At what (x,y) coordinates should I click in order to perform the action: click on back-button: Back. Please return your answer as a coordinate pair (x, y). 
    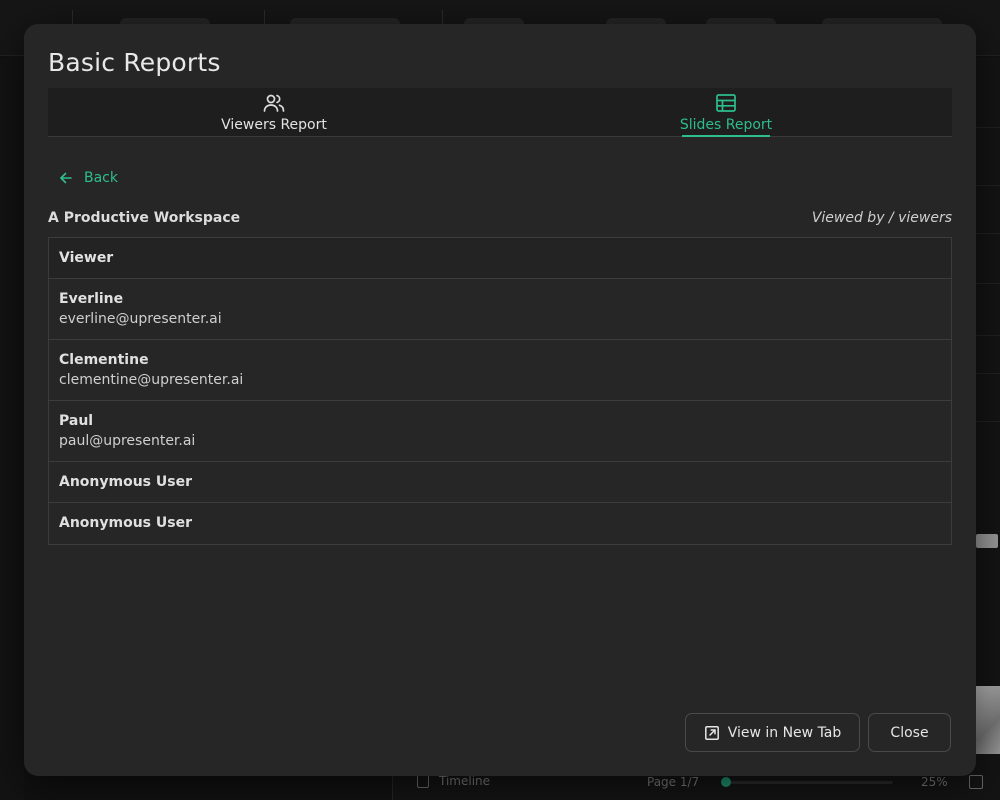
    Looking at the image, I should click on (88, 178).